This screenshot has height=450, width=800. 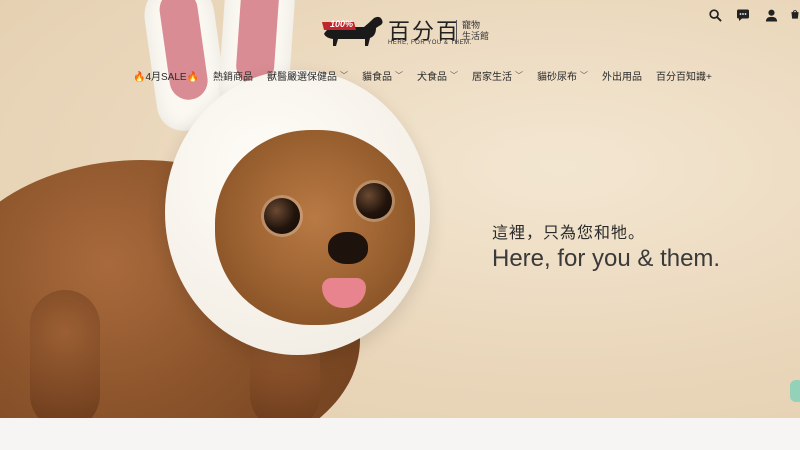 What do you see at coordinates (569, 233) in the screenshot?
I see `hero-headline-zh: 這裡，只為您和牠。` at bounding box center [569, 233].